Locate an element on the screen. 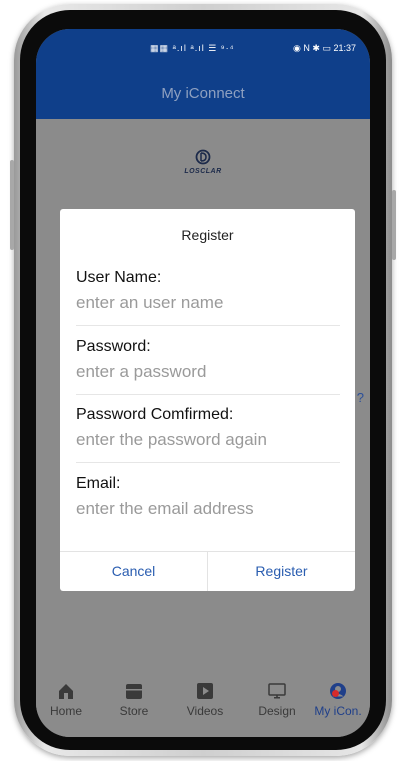 The image size is (406, 761). email-label: Email: is located at coordinates (98, 483).